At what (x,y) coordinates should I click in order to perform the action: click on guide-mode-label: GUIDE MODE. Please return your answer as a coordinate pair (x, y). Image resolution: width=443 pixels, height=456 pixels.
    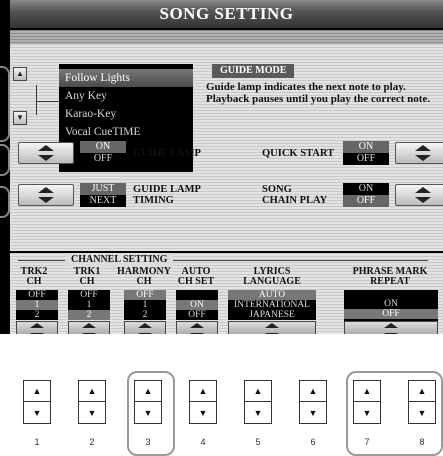
    Looking at the image, I should click on (253, 71).